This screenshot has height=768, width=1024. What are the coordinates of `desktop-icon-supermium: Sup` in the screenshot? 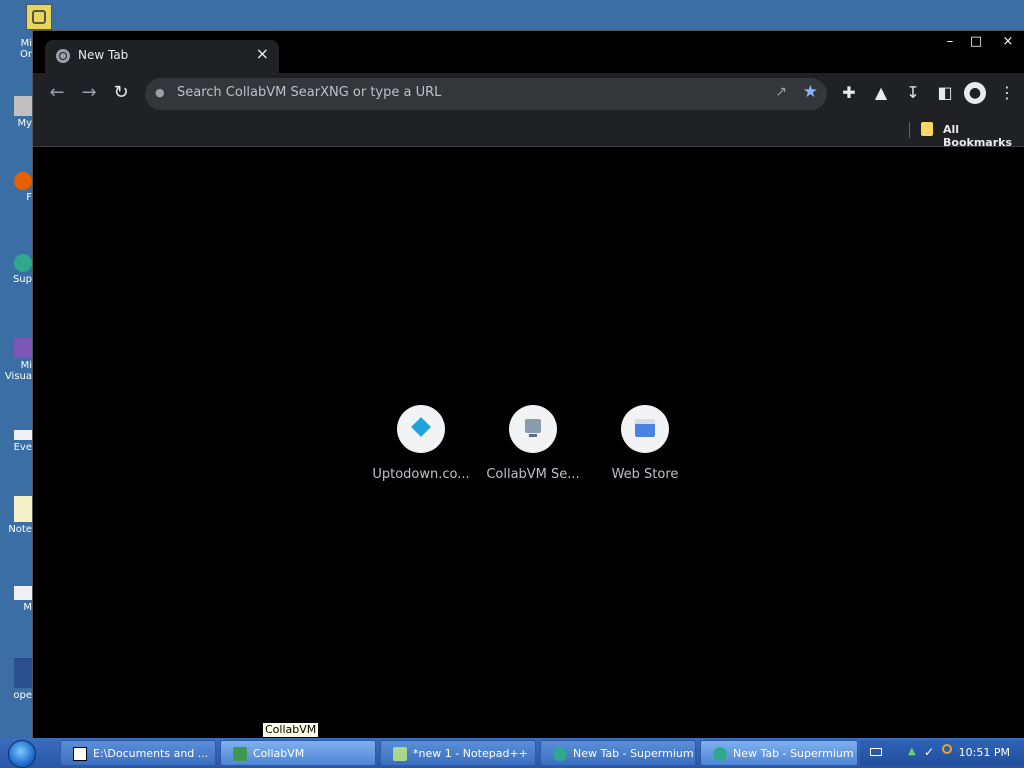 It's located at (16, 269).